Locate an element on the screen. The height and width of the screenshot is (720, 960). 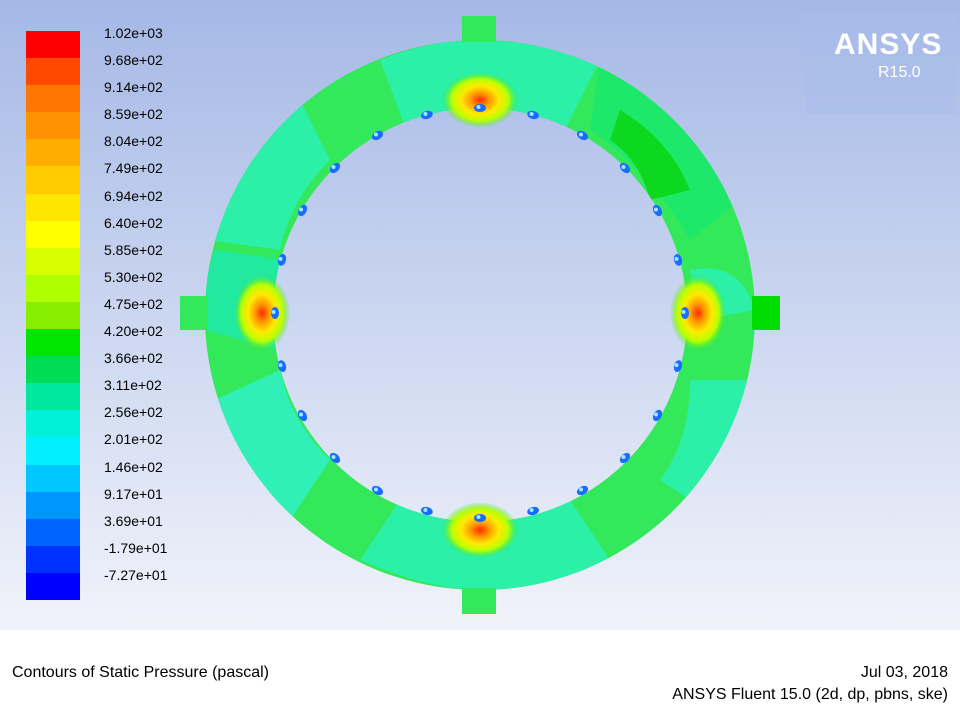
lug-right is located at coordinates (766, 313).